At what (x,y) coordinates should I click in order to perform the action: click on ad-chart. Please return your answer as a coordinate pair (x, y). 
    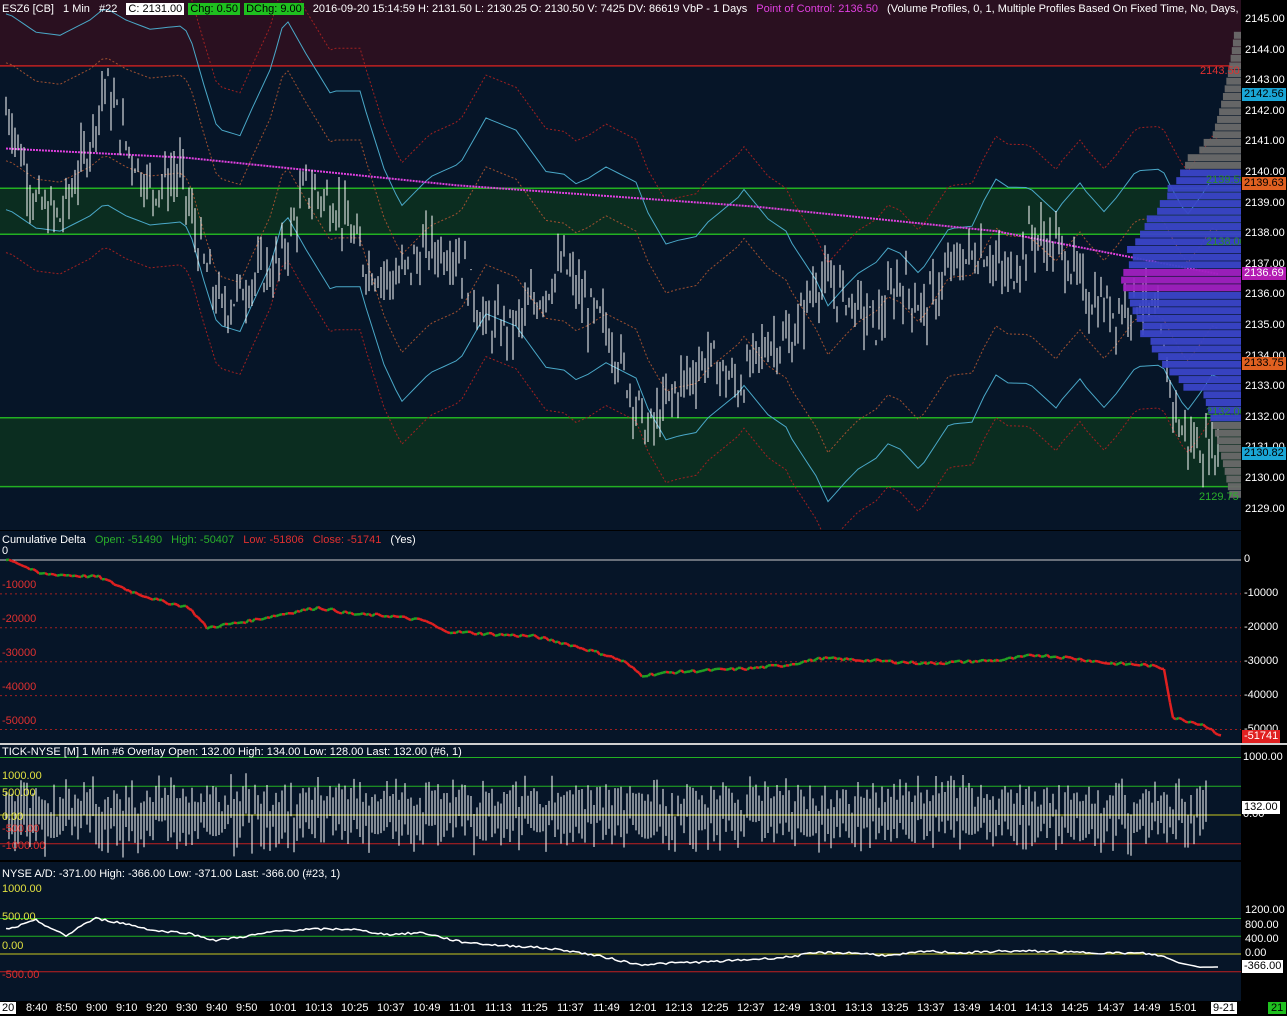
    Looking at the image, I should click on (620, 931).